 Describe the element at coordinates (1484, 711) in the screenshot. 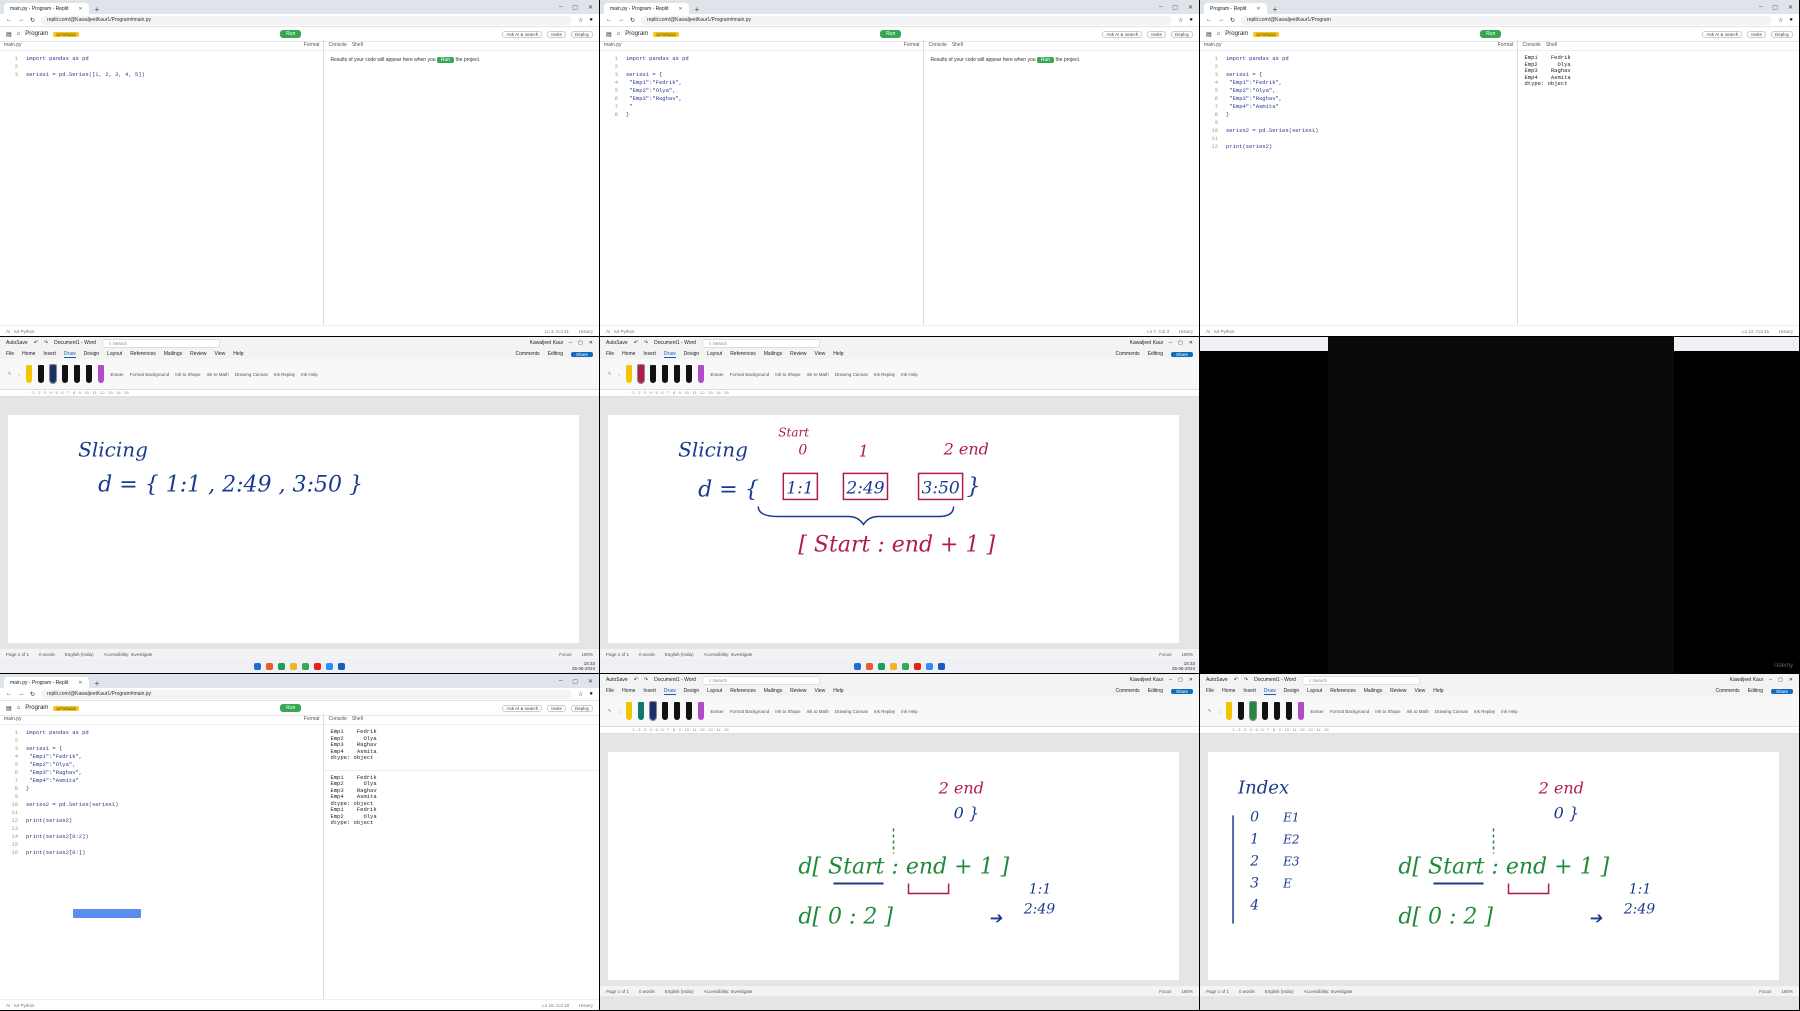

I see `ink-replay-button: Ink Replay` at that location.